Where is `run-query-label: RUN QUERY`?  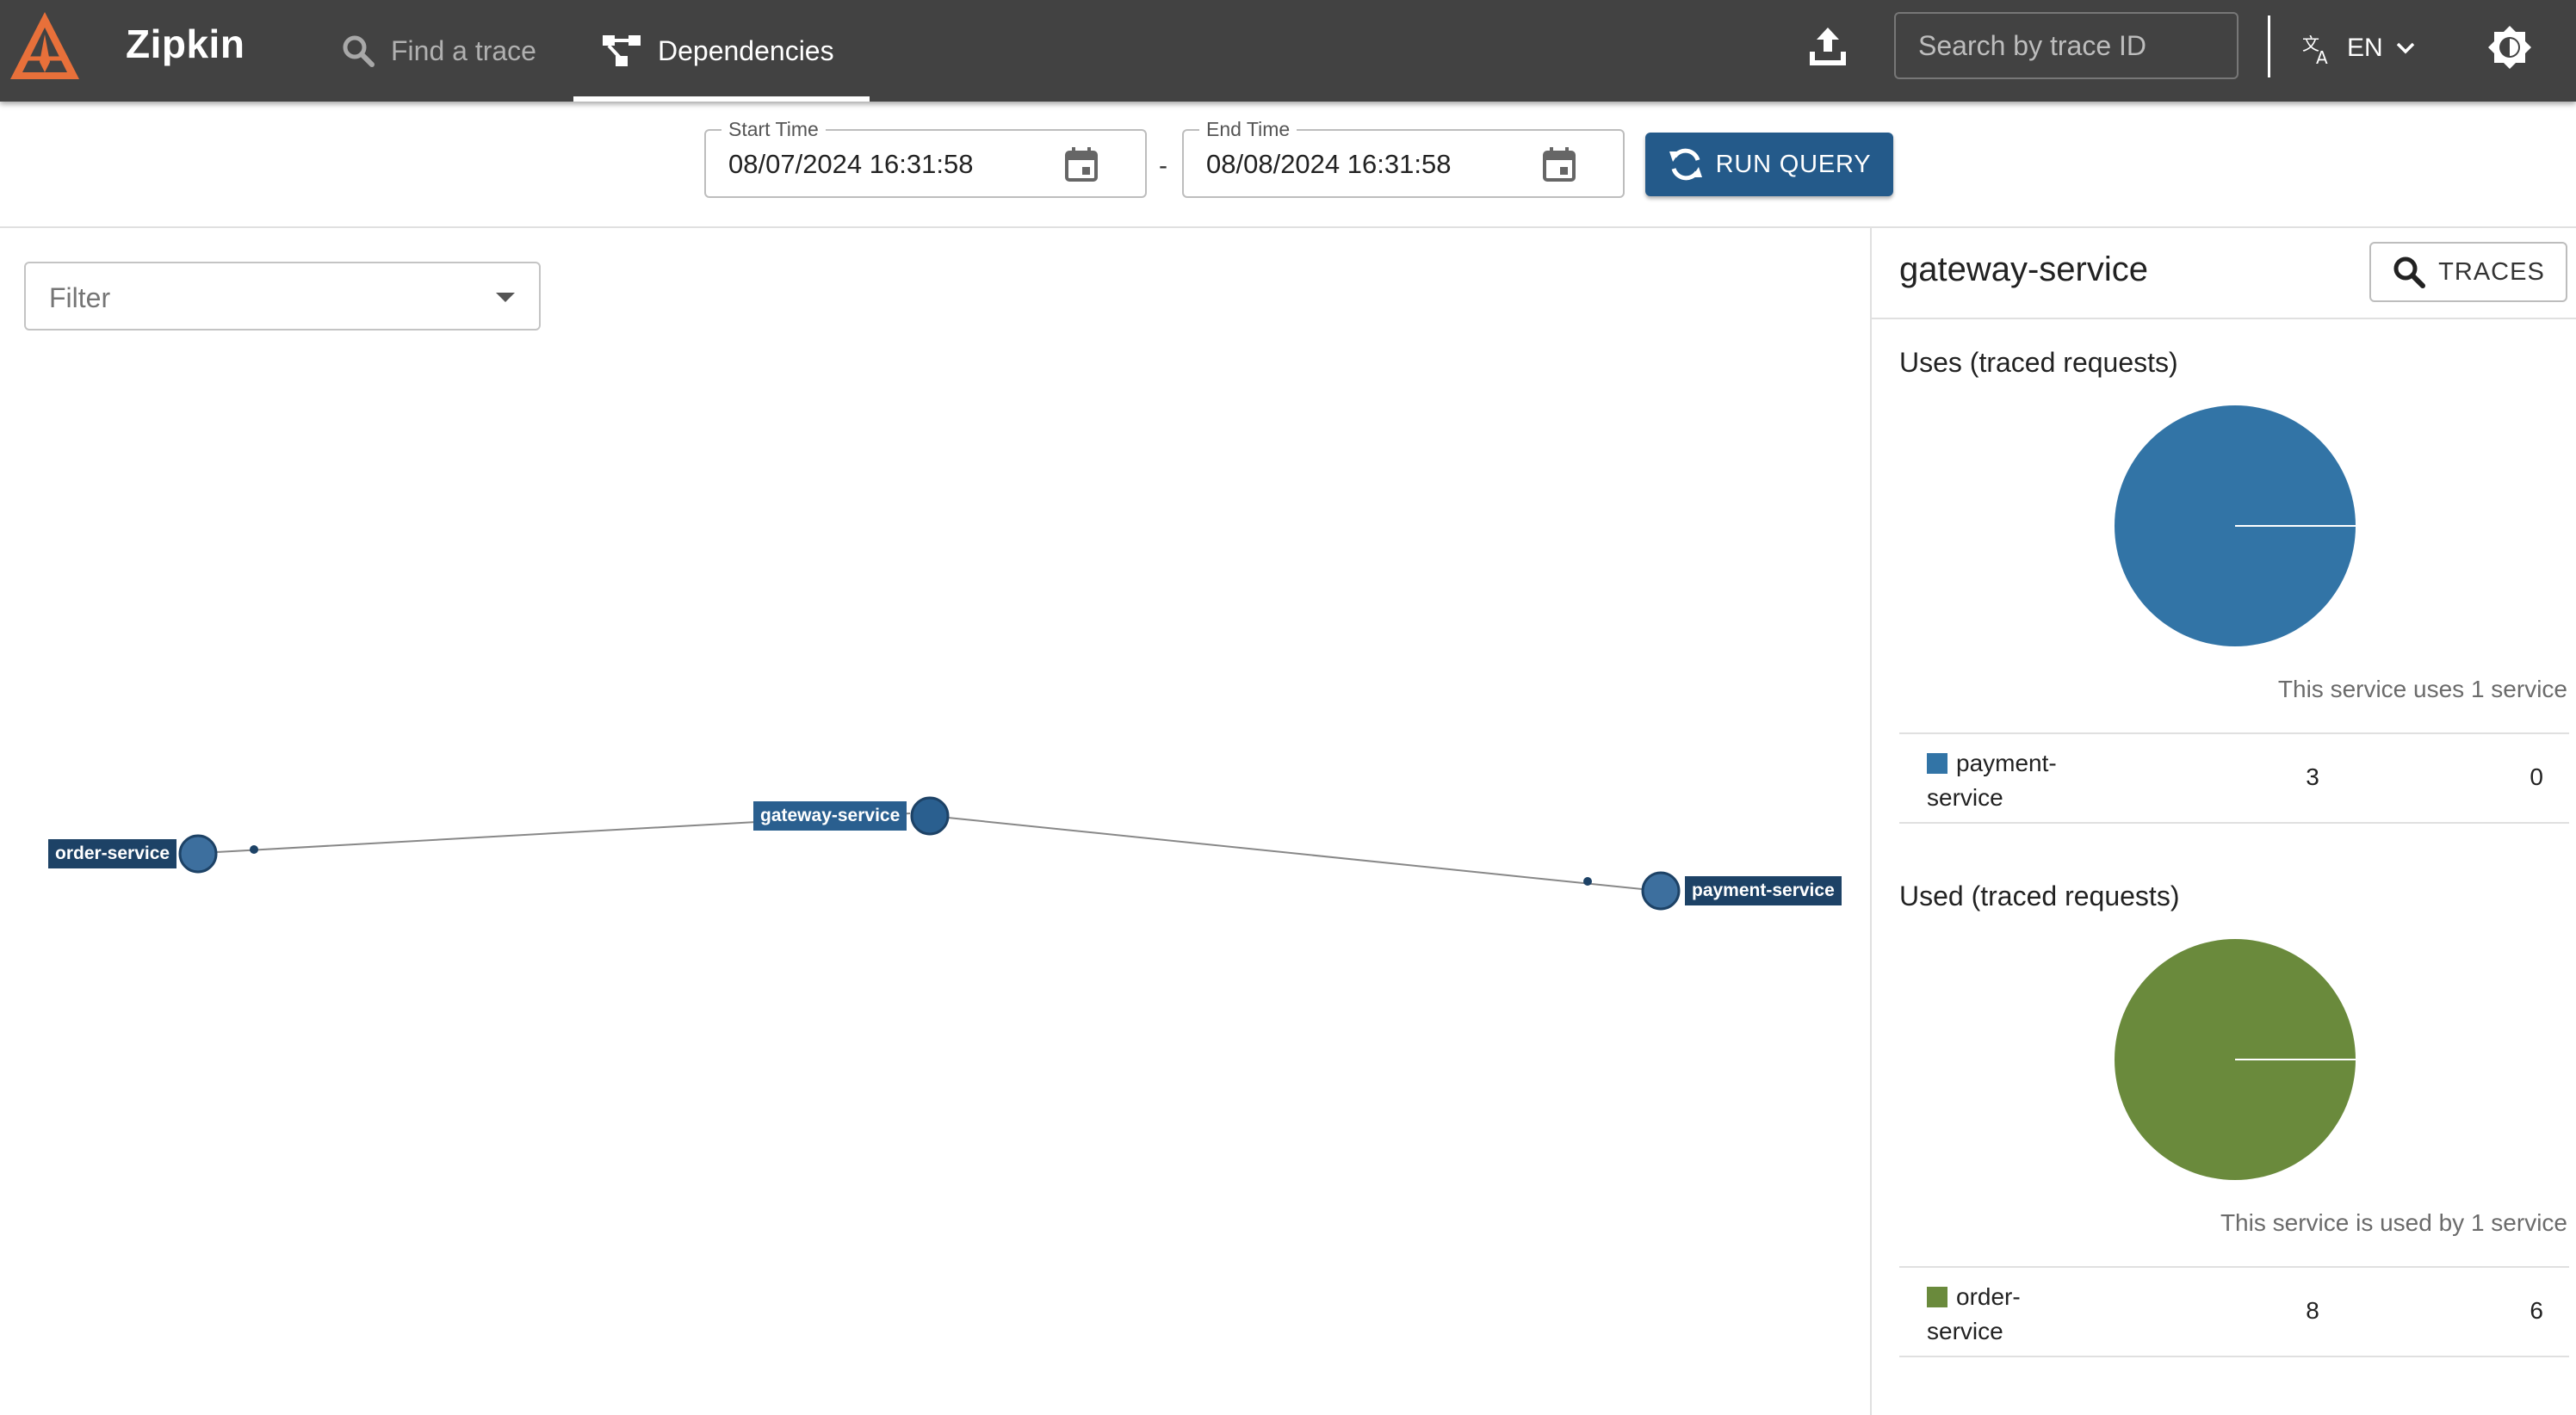
run-query-label: RUN QUERY is located at coordinates (1794, 164).